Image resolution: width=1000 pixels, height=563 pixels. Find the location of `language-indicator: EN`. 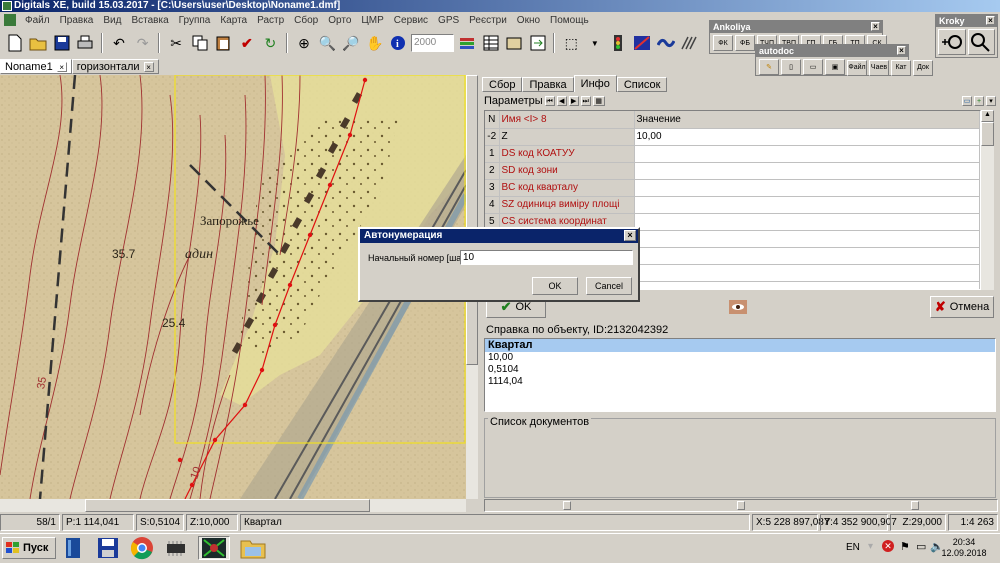

language-indicator: EN is located at coordinates (853, 547).